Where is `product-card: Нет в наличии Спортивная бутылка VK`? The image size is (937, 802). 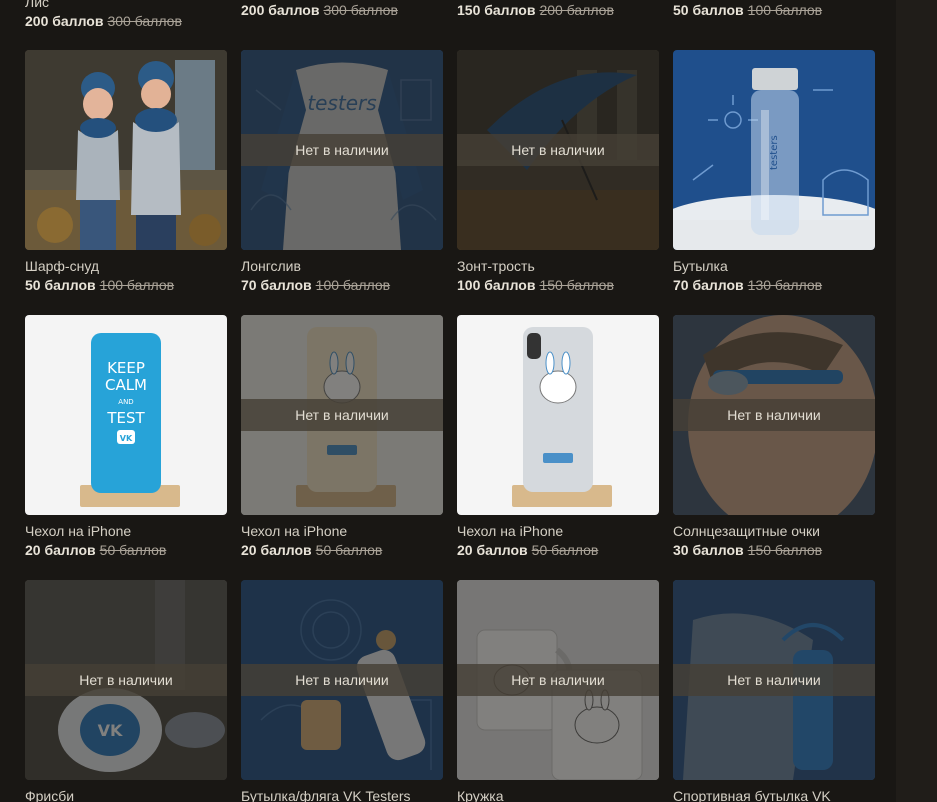
product-card: Нет в наличии Спортивная бутылка VK is located at coordinates (774, 691).